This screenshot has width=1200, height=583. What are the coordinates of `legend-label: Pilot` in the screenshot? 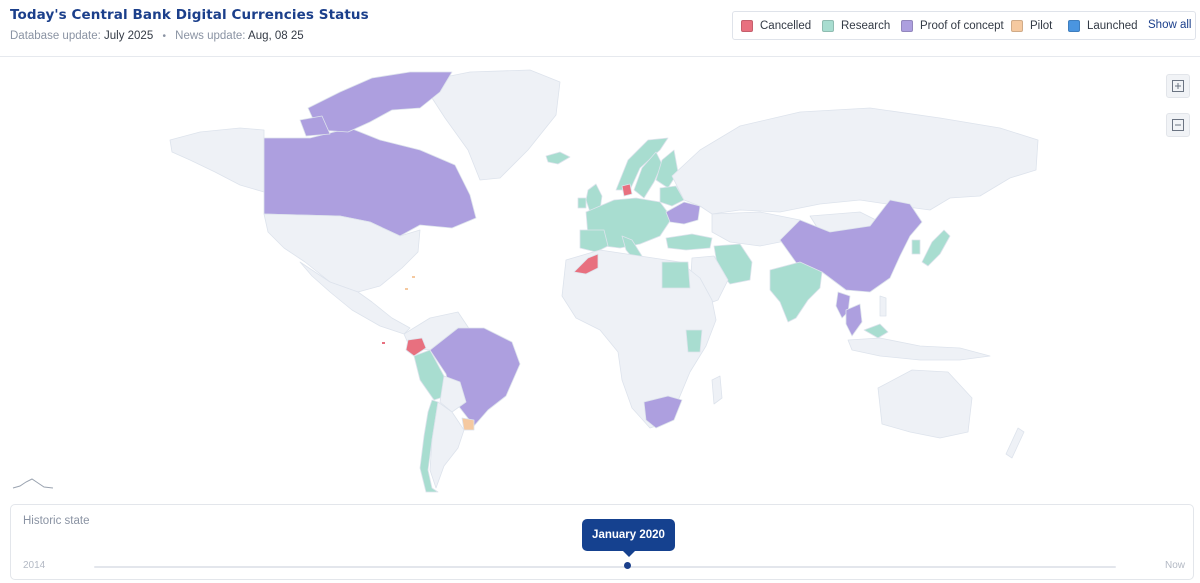 It's located at (1041, 26).